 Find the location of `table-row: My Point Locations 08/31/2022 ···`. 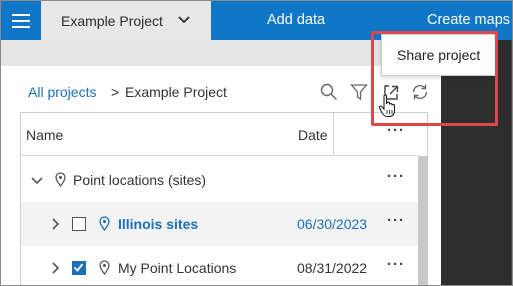

table-row: My Point Locations 08/31/2022 ··· is located at coordinates (219, 265).